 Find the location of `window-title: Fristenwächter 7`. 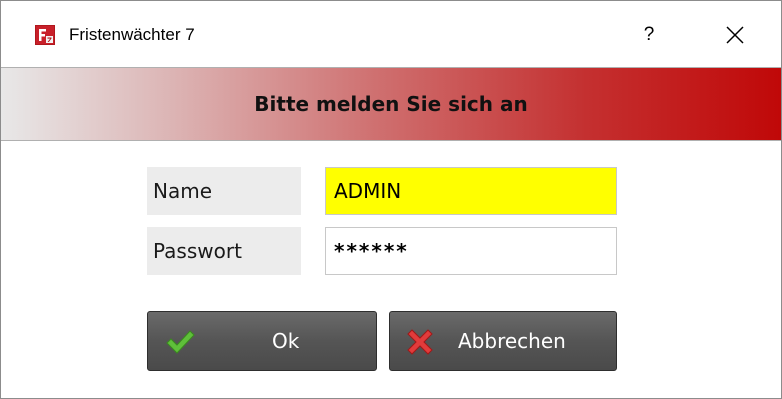

window-title: Fristenwächter 7 is located at coordinates (132, 34).